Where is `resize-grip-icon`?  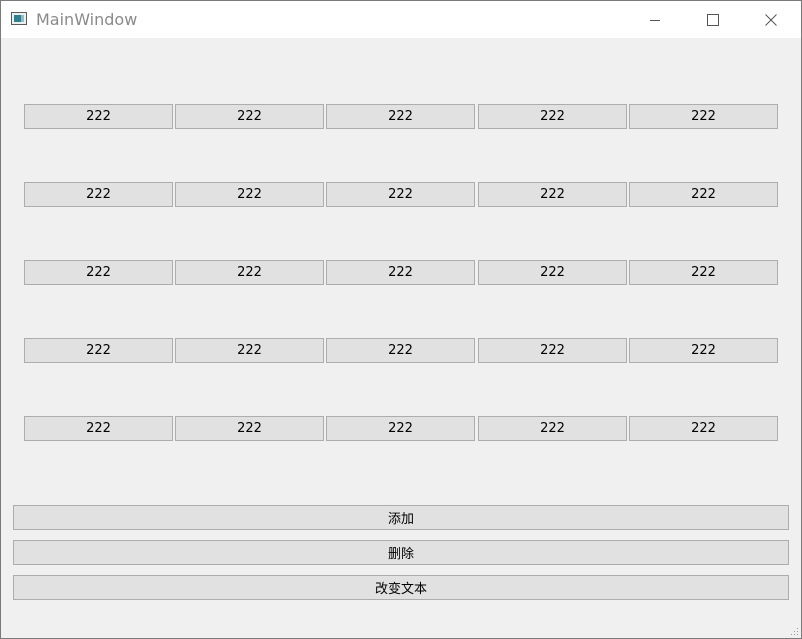 resize-grip-icon is located at coordinates (794, 631).